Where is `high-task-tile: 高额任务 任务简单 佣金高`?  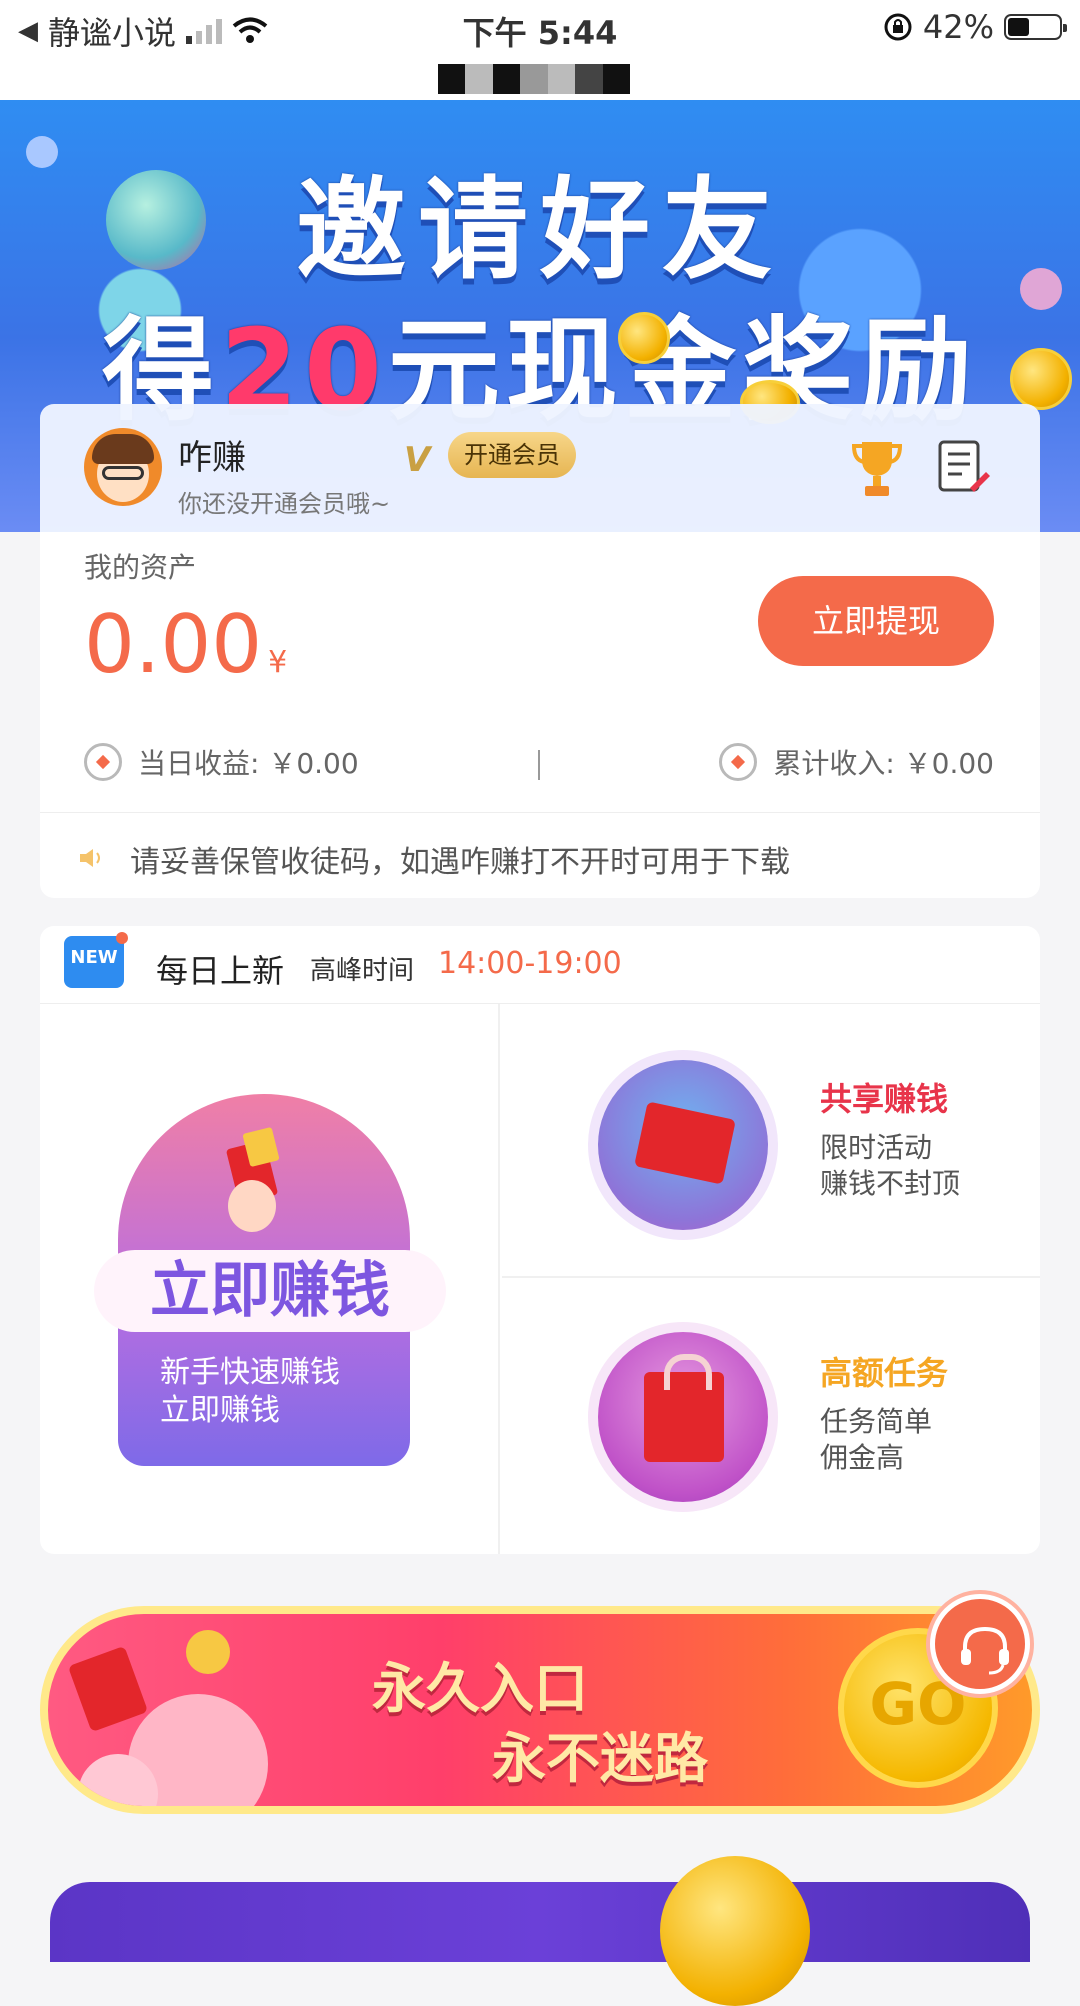 high-task-tile: 高额任务 任务简单 佣金高 is located at coordinates (771, 1416).